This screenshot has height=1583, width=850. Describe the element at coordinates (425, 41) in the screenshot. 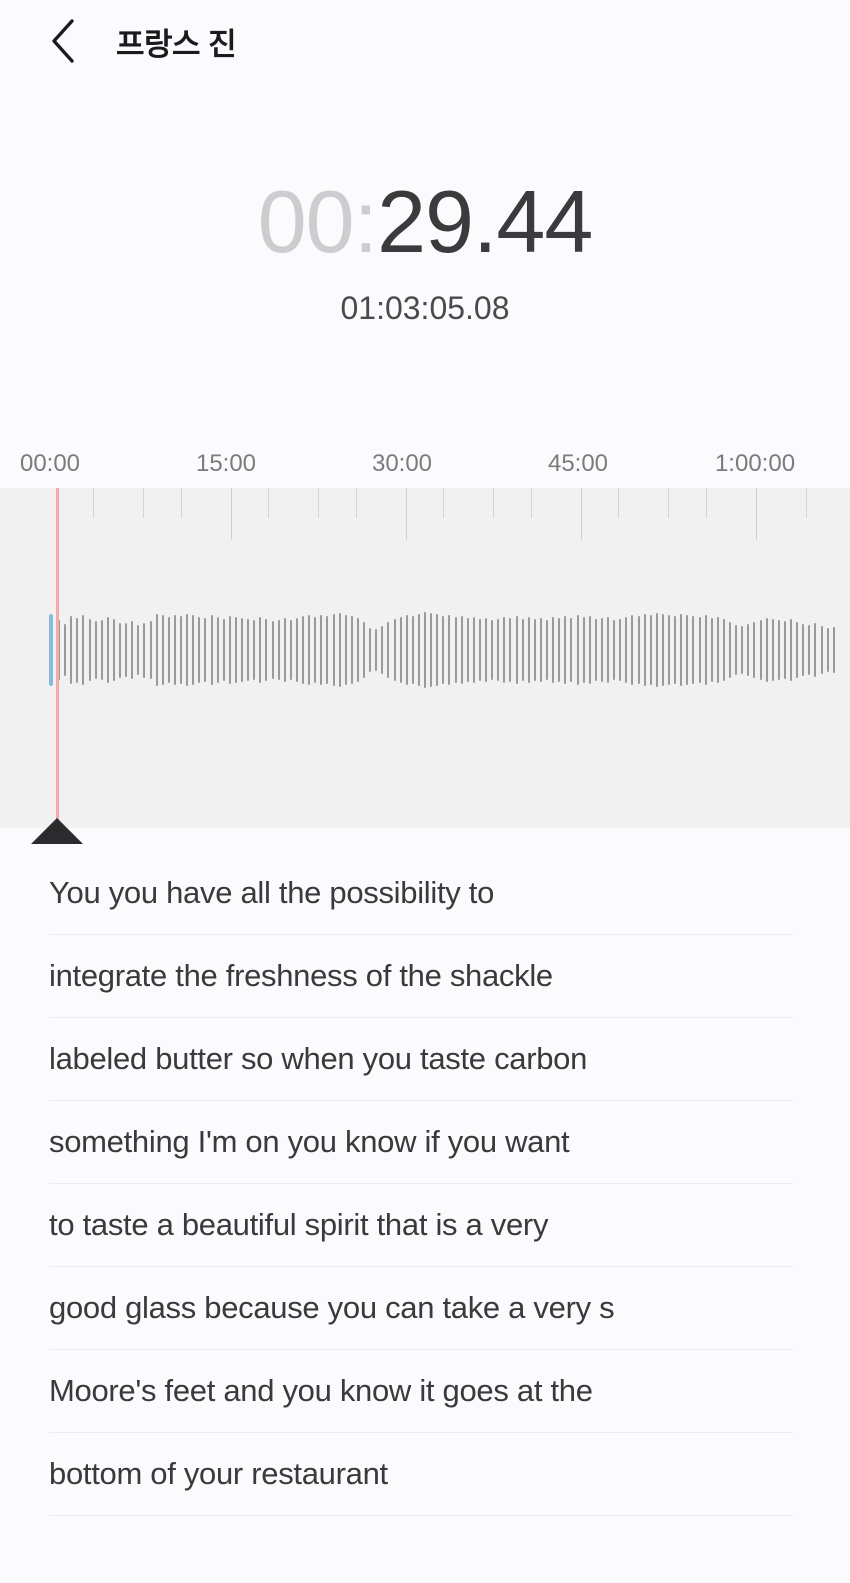

I see `app-header: 프랑스 진` at that location.